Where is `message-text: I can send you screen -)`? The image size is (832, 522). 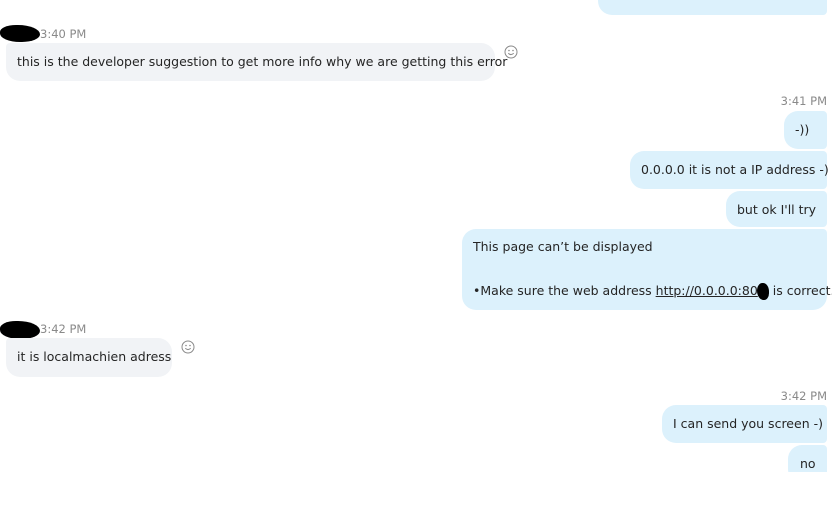 message-text: I can send you screen -) is located at coordinates (748, 423).